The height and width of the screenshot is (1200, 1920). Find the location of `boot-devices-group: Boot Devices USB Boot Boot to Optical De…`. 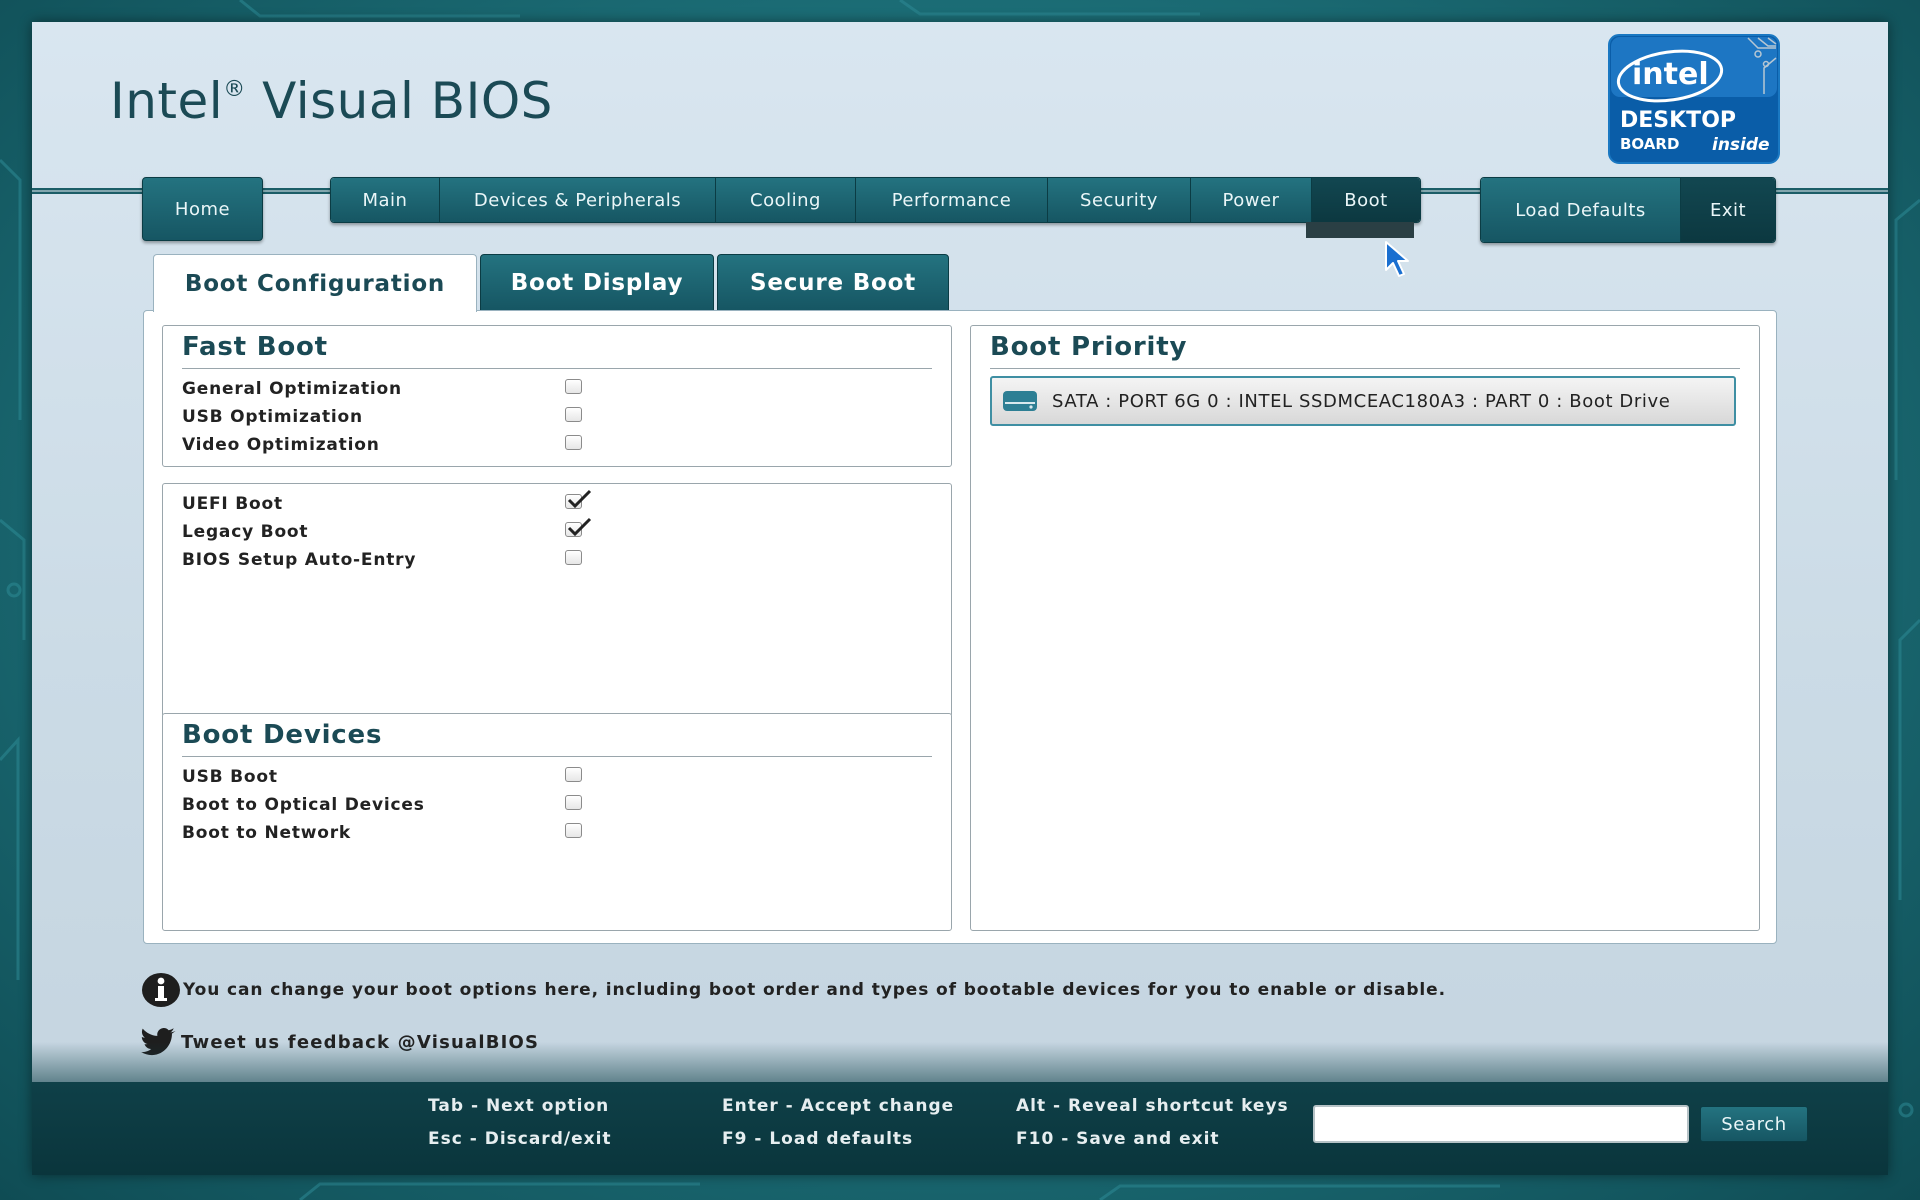

boot-devices-group: Boot Devices USB Boot Boot to Optical De… is located at coordinates (557, 822).